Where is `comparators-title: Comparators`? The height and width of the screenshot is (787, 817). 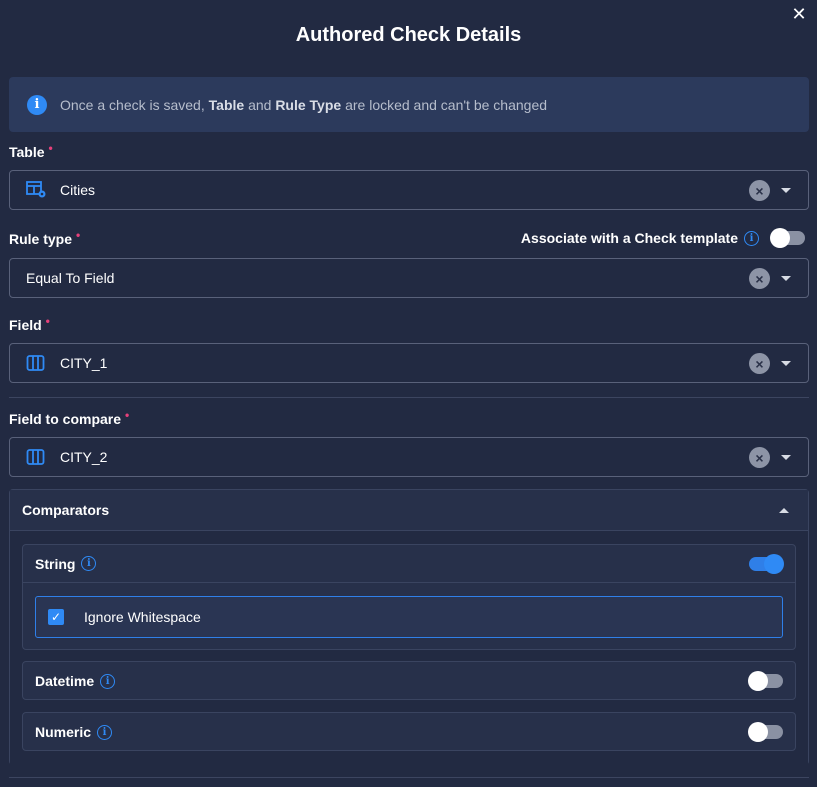 comparators-title: Comparators is located at coordinates (66, 510).